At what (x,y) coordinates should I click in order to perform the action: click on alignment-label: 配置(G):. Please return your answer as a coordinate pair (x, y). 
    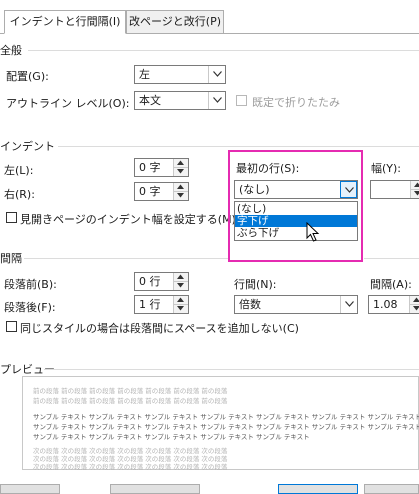
    Looking at the image, I should click on (27, 76).